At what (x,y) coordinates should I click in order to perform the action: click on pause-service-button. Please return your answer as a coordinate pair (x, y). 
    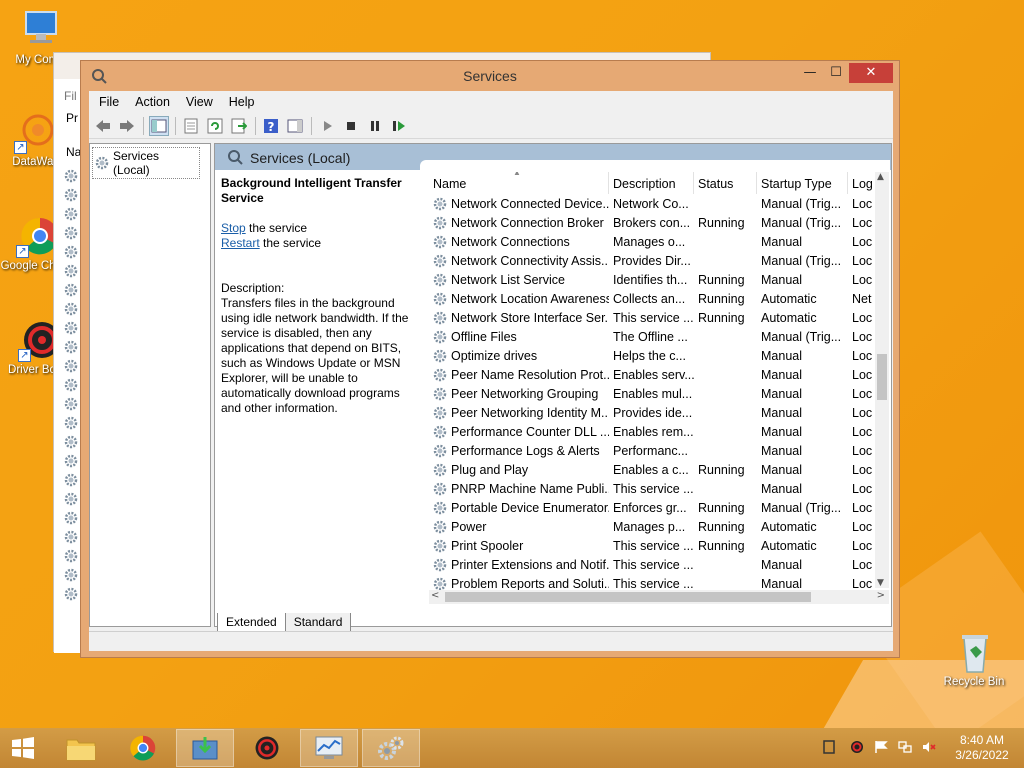
    Looking at the image, I should click on (375, 126).